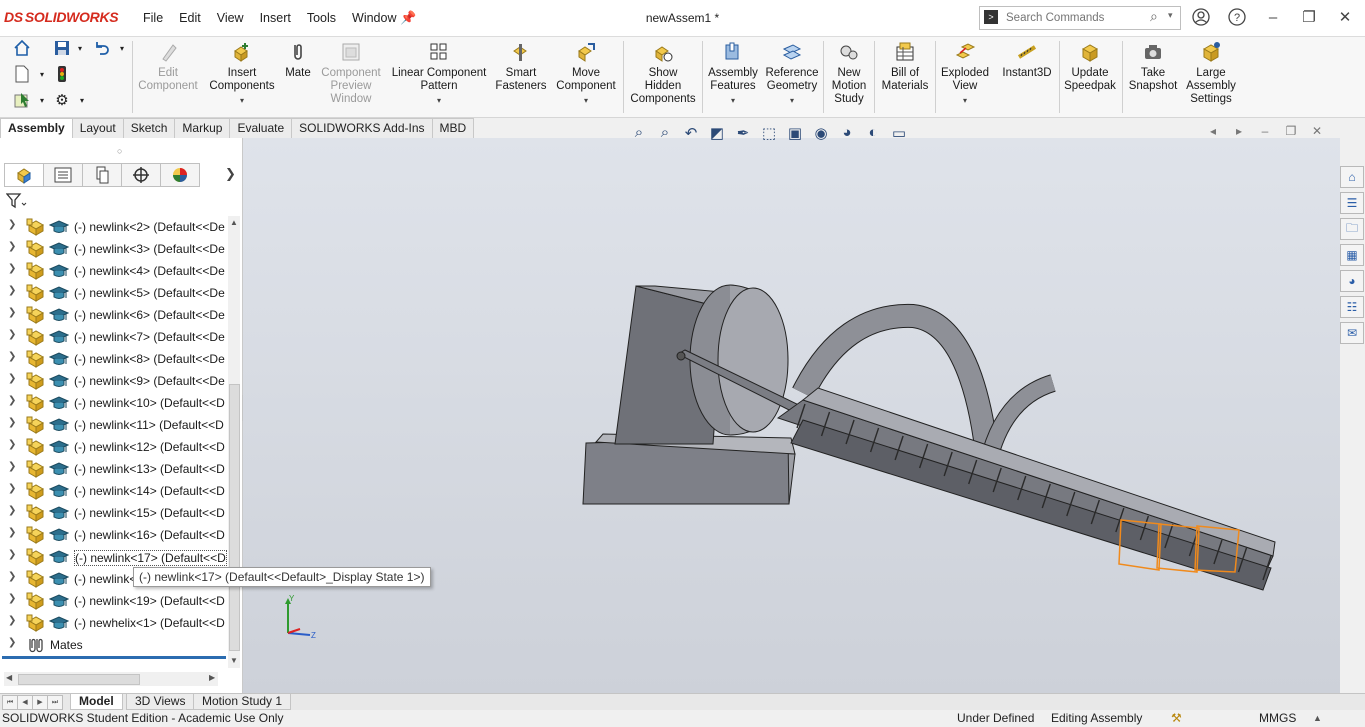 The height and width of the screenshot is (727, 1365). What do you see at coordinates (374, 18) in the screenshot?
I see `menu-window: Window` at bounding box center [374, 18].